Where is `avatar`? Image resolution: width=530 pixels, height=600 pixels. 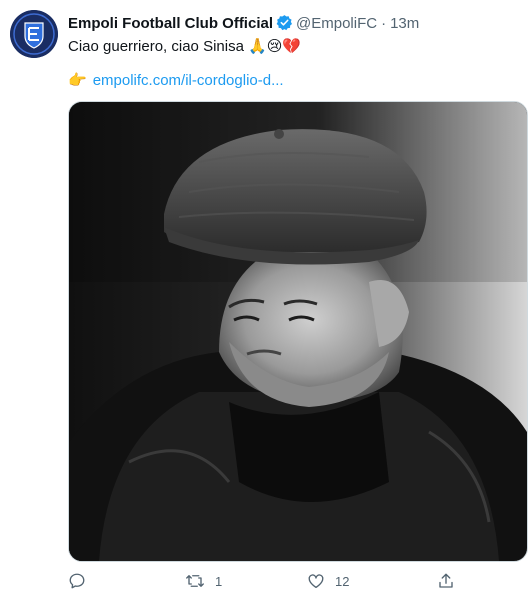 avatar is located at coordinates (34, 34).